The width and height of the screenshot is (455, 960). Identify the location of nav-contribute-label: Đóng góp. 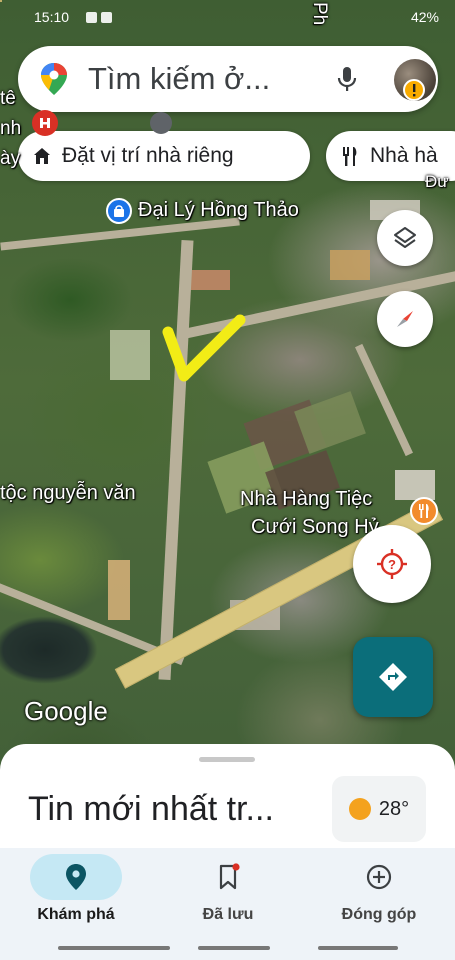
(379, 914).